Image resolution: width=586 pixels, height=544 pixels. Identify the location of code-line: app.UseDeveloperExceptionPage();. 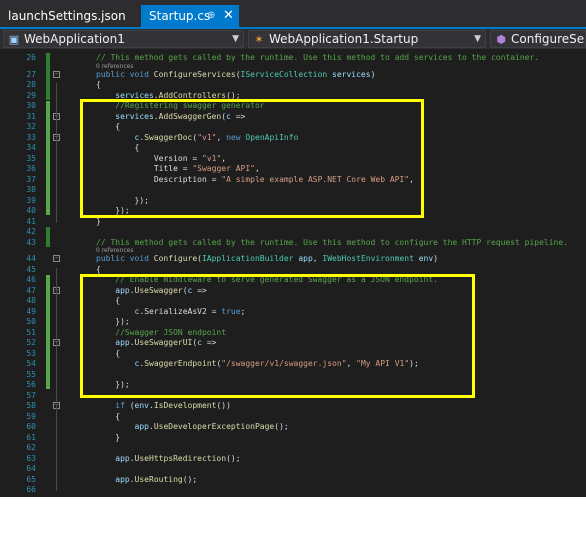
(212, 426).